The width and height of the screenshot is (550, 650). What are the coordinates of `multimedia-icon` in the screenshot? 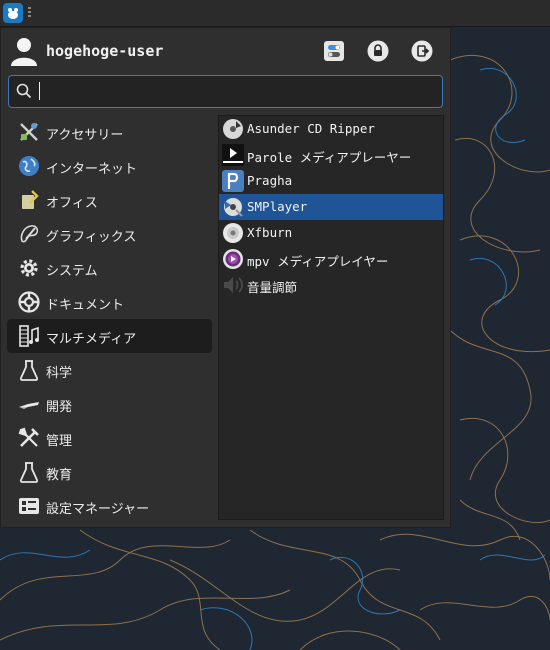 It's located at (29, 336).